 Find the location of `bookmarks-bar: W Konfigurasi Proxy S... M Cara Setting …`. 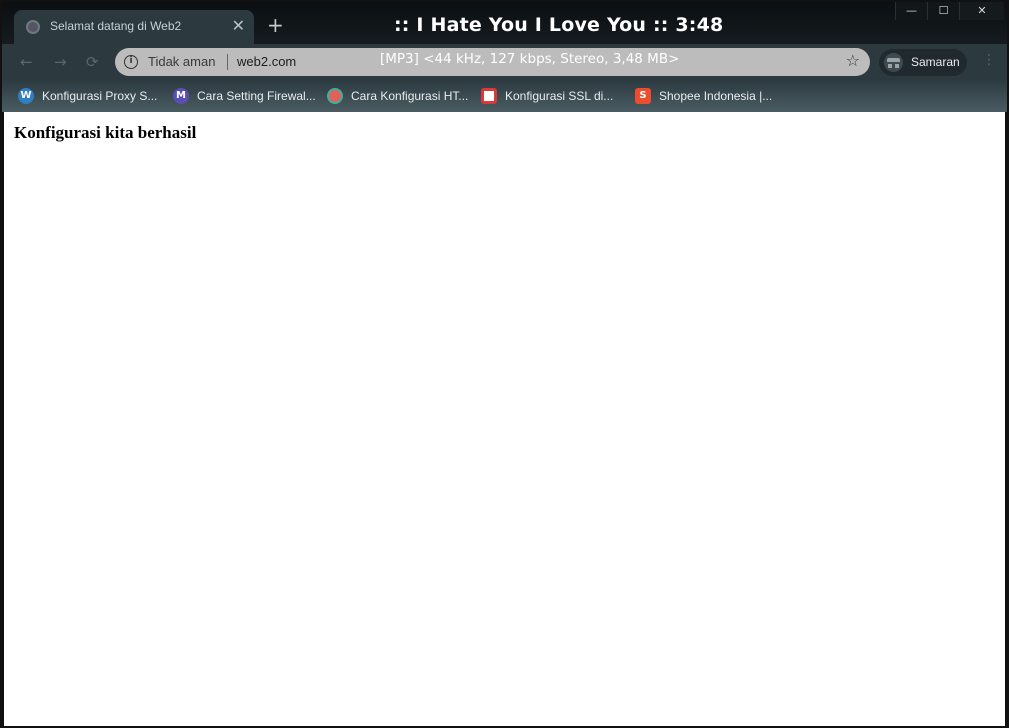

bookmarks-bar: W Konfigurasi Proxy S... M Cara Setting … is located at coordinates (504, 96).